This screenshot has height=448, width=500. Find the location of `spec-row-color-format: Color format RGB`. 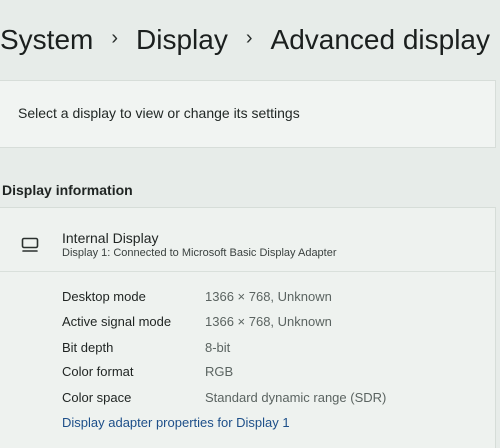

spec-row-color-format: Color format RGB is located at coordinates (272, 374).